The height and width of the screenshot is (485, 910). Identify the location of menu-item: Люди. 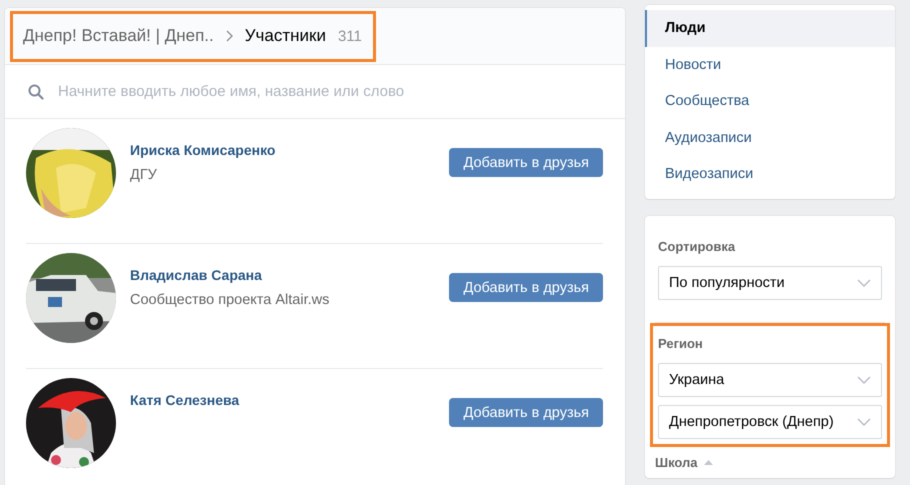
(770, 28).